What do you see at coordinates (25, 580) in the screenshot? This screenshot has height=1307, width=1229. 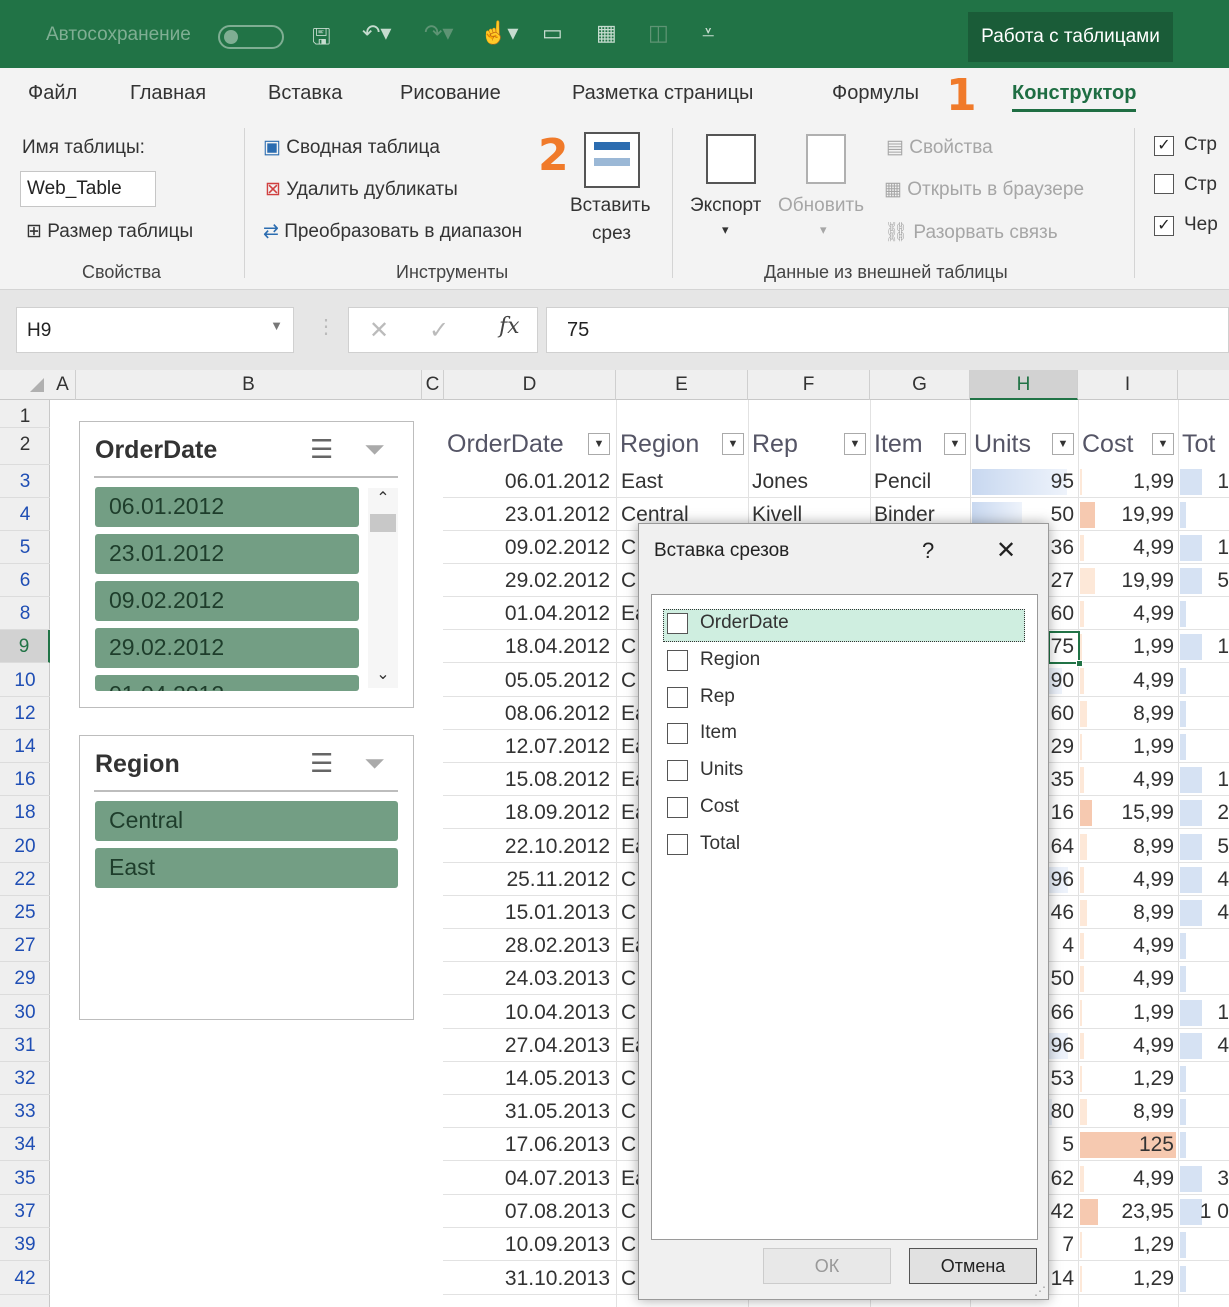 I see `row-header: 6` at bounding box center [25, 580].